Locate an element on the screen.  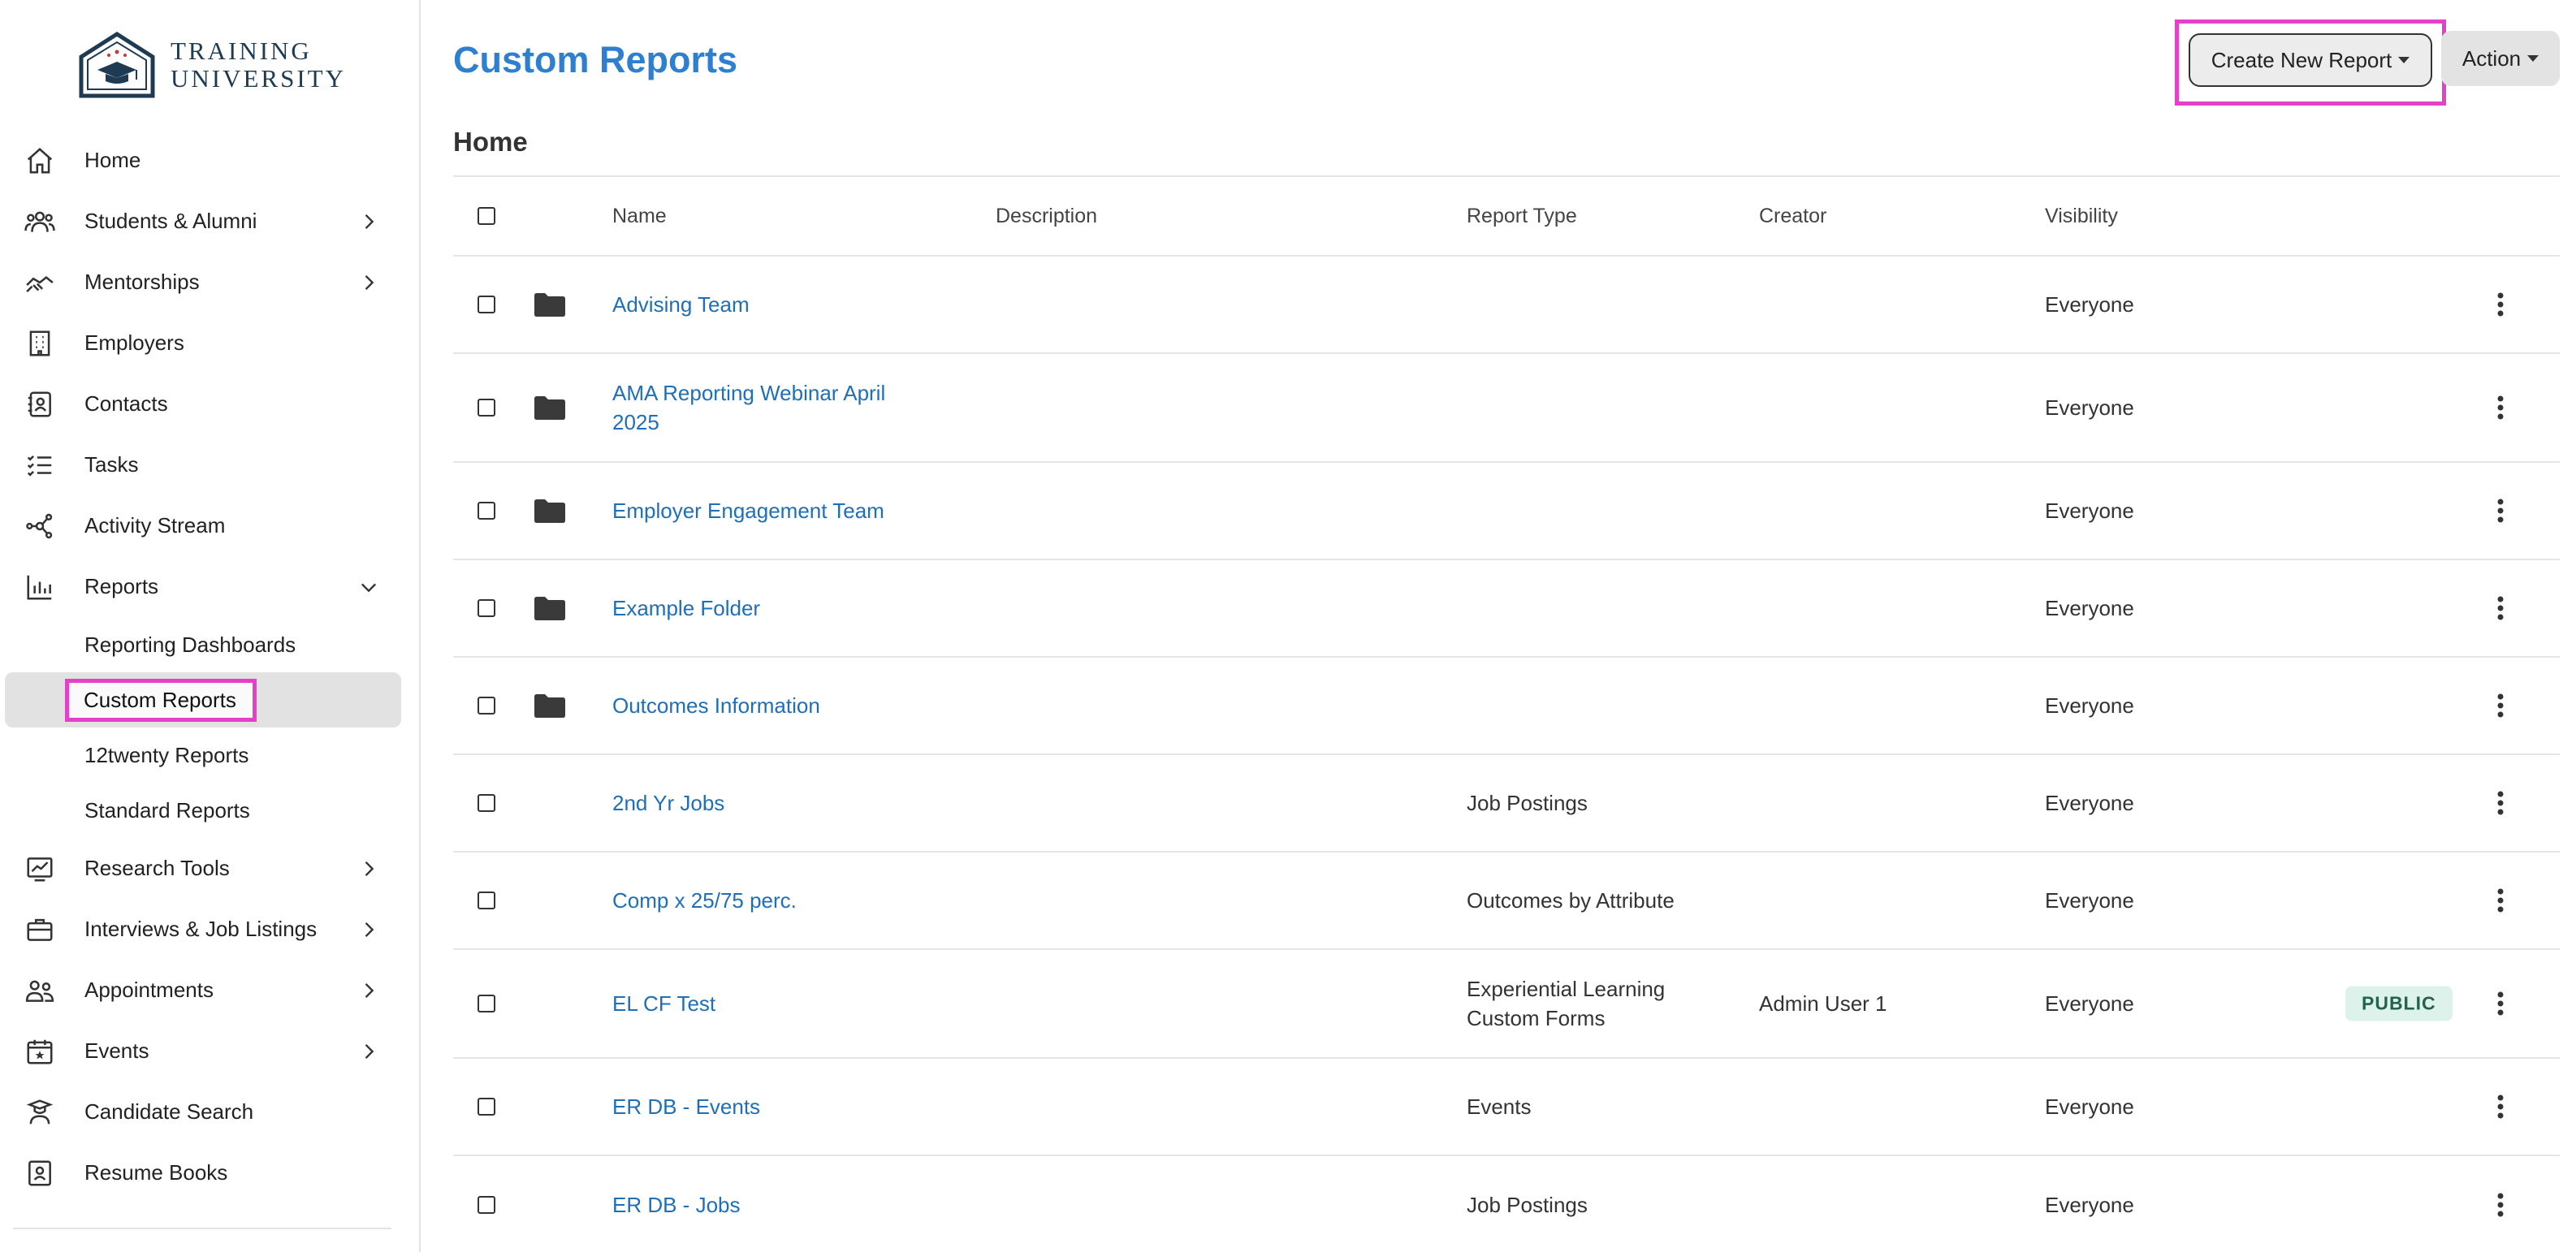
nav-subitem-reporting-dashboards: Reporting Dashboards is located at coordinates (210, 644).